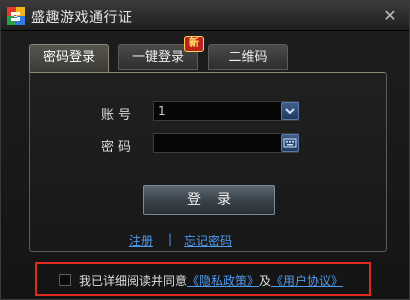  I want to click on agreement-prefix: 我已详细阅读并同意, so click(133, 281).